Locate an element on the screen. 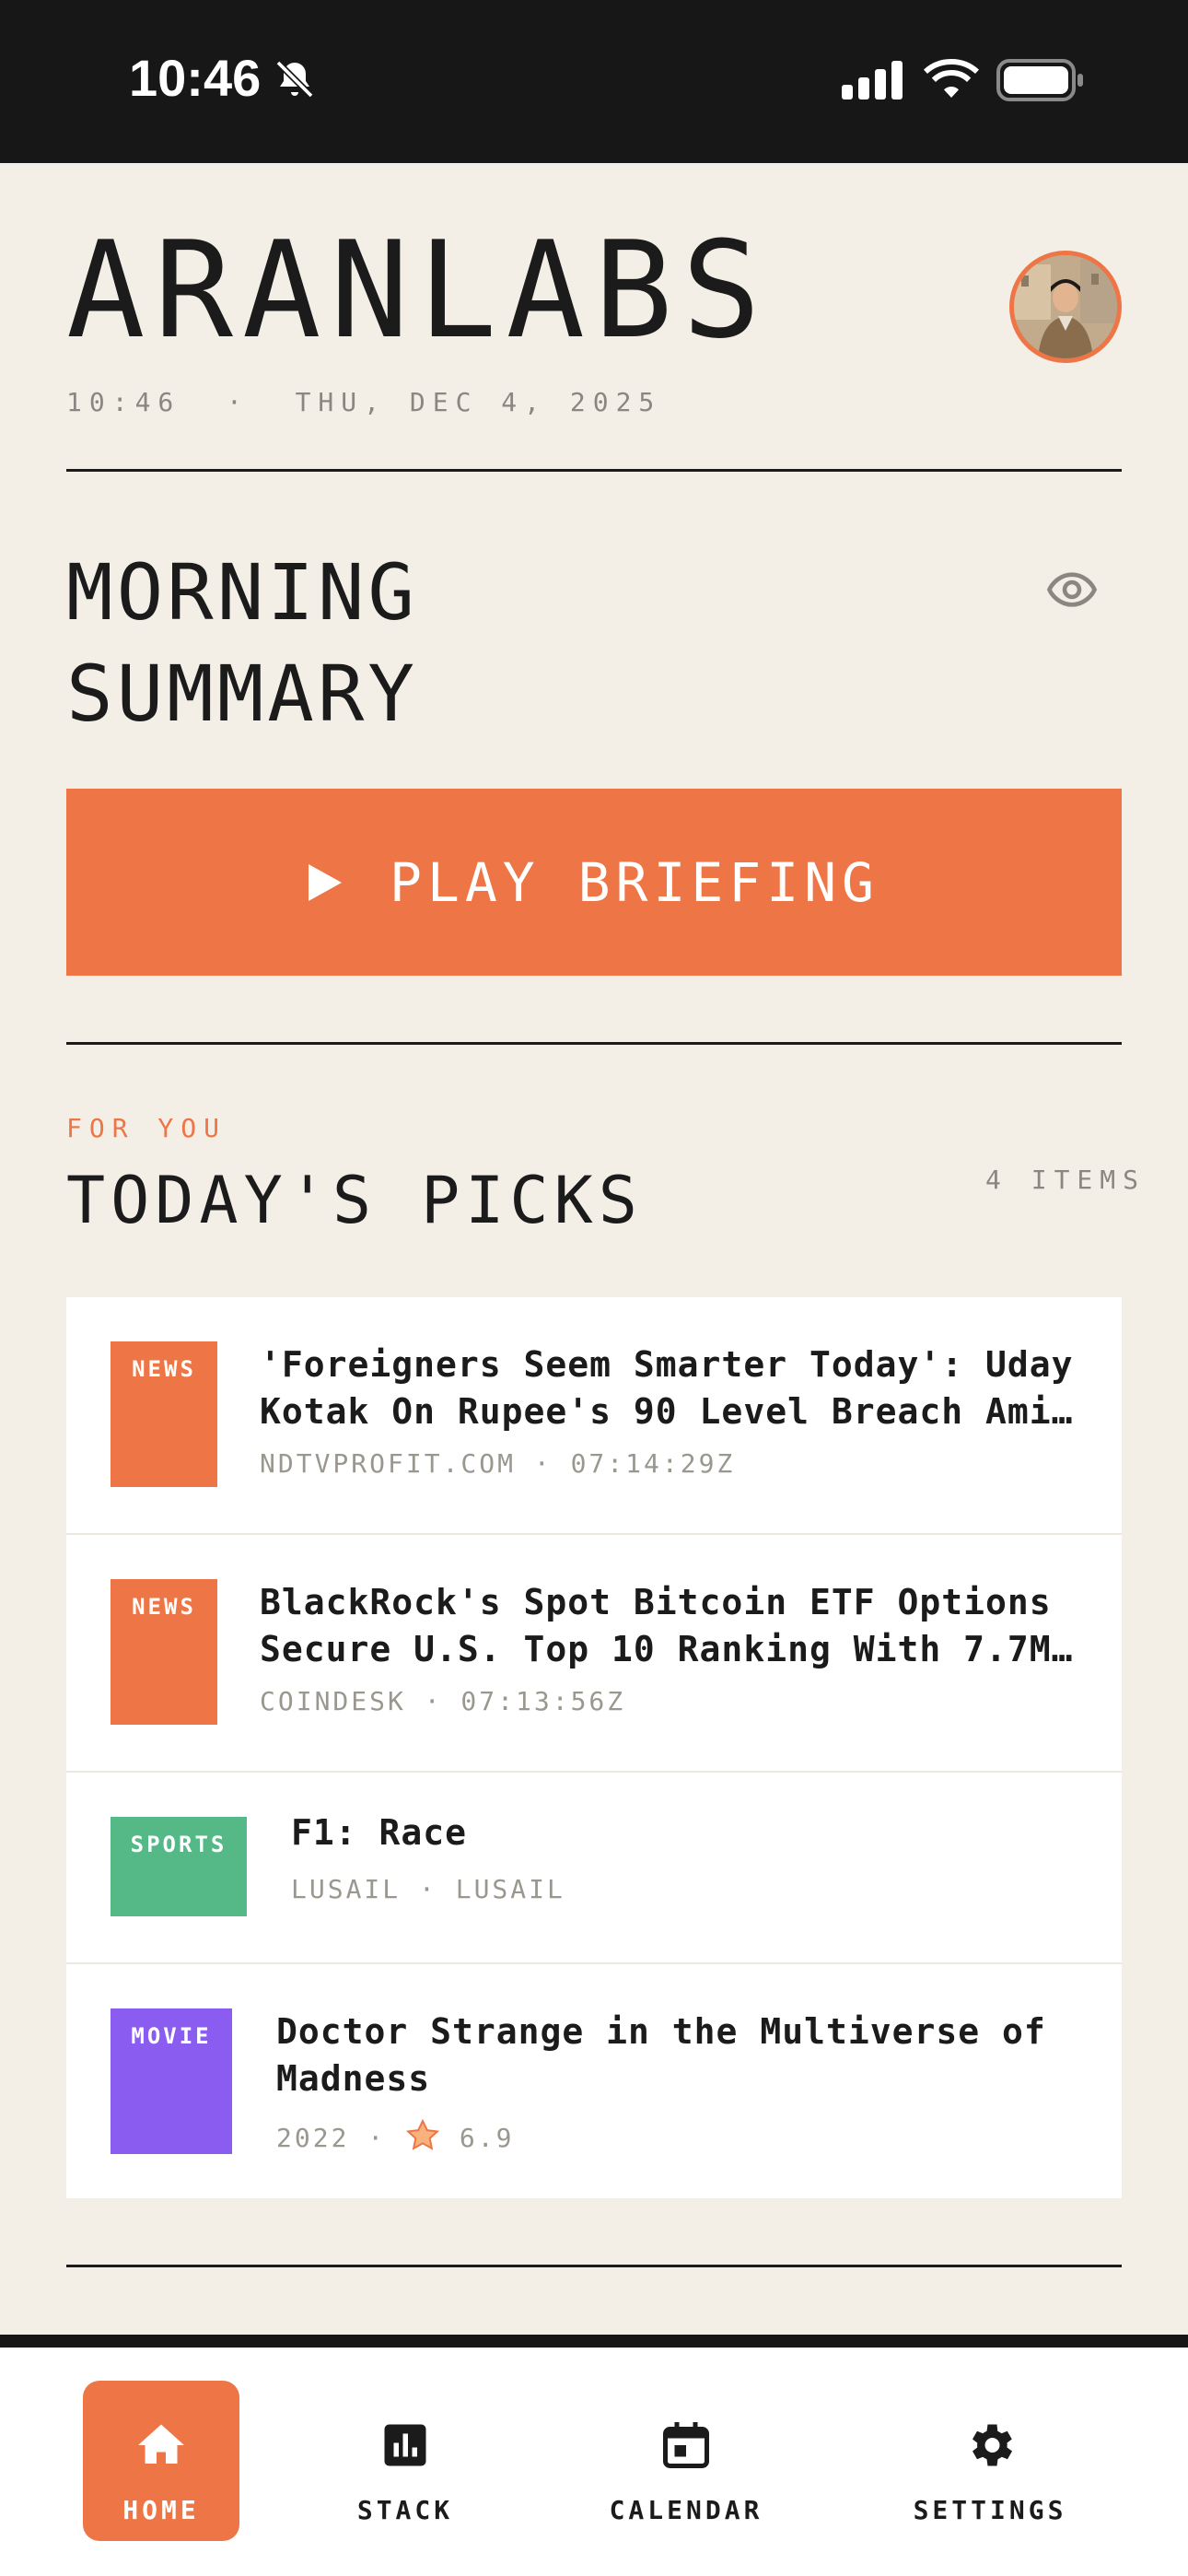 This screenshot has width=1188, height=2576. item-meta: COINDESK · 07:13:56Z is located at coordinates (443, 1701).